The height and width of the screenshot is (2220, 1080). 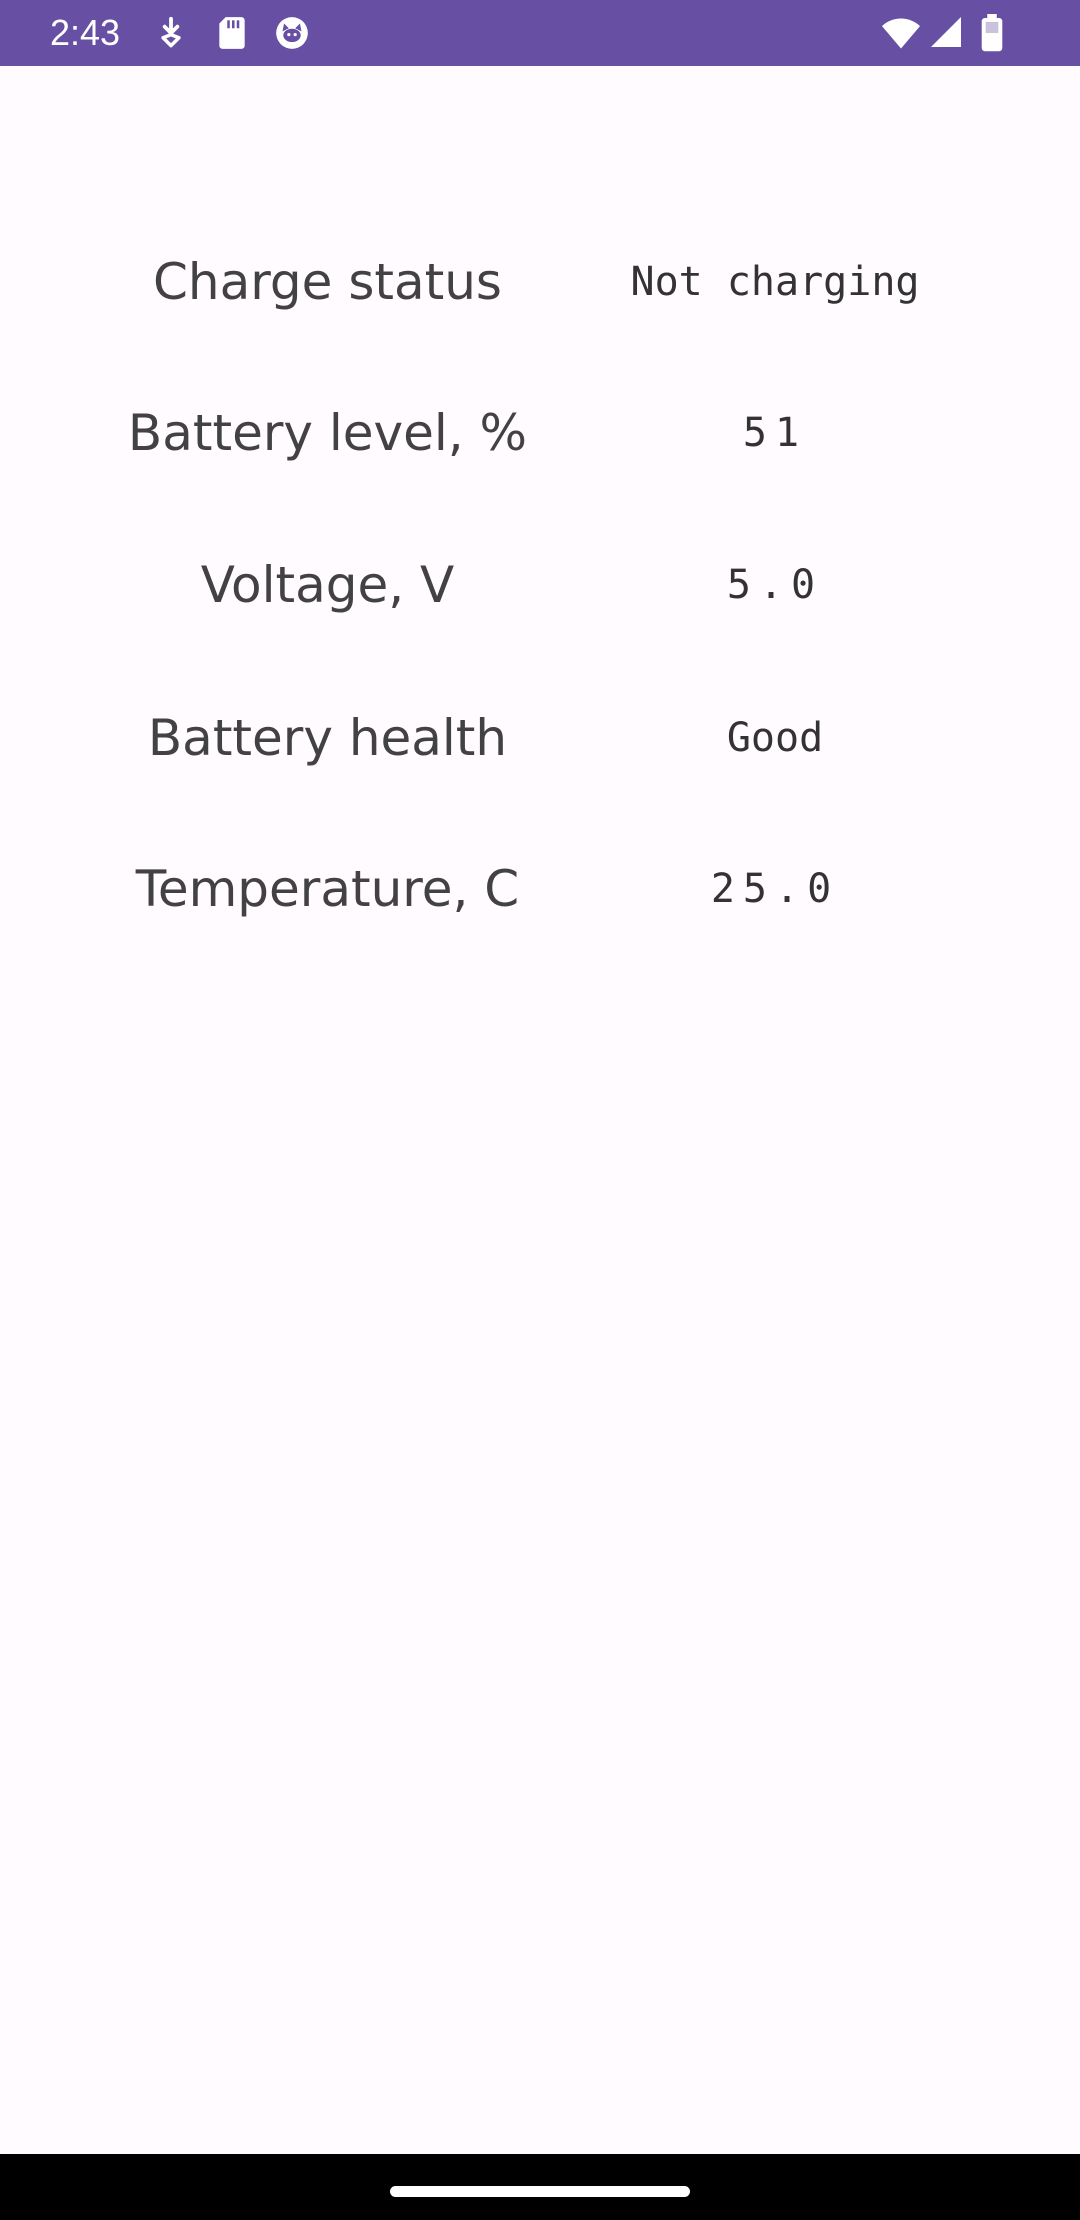 What do you see at coordinates (292, 33) in the screenshot?
I see `cat-face-icon` at bounding box center [292, 33].